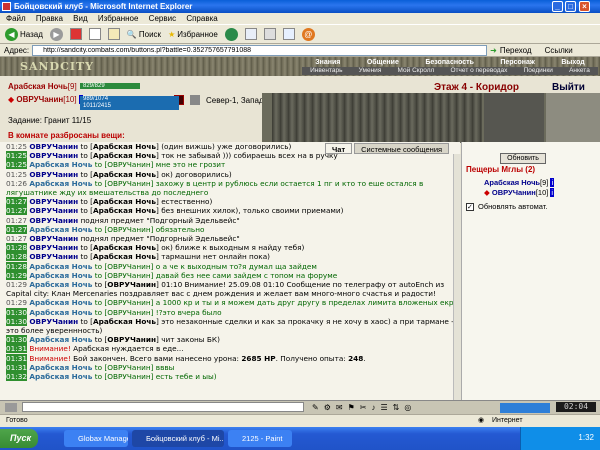 Image resolution: width=600 pixels, height=450 pixels. What do you see at coordinates (525, 408) in the screenshot?
I see `channel-filter` at bounding box center [525, 408].